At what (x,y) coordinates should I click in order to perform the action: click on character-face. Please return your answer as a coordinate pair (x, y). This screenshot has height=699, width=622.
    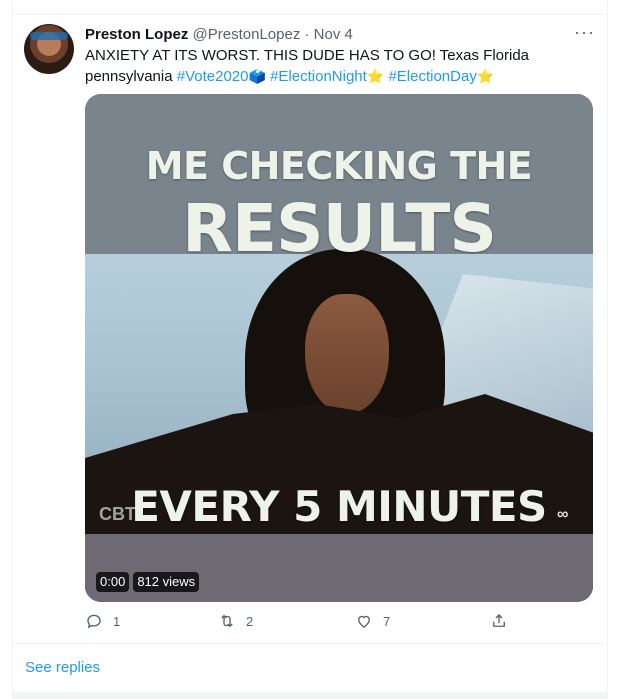
    Looking at the image, I should click on (347, 354).